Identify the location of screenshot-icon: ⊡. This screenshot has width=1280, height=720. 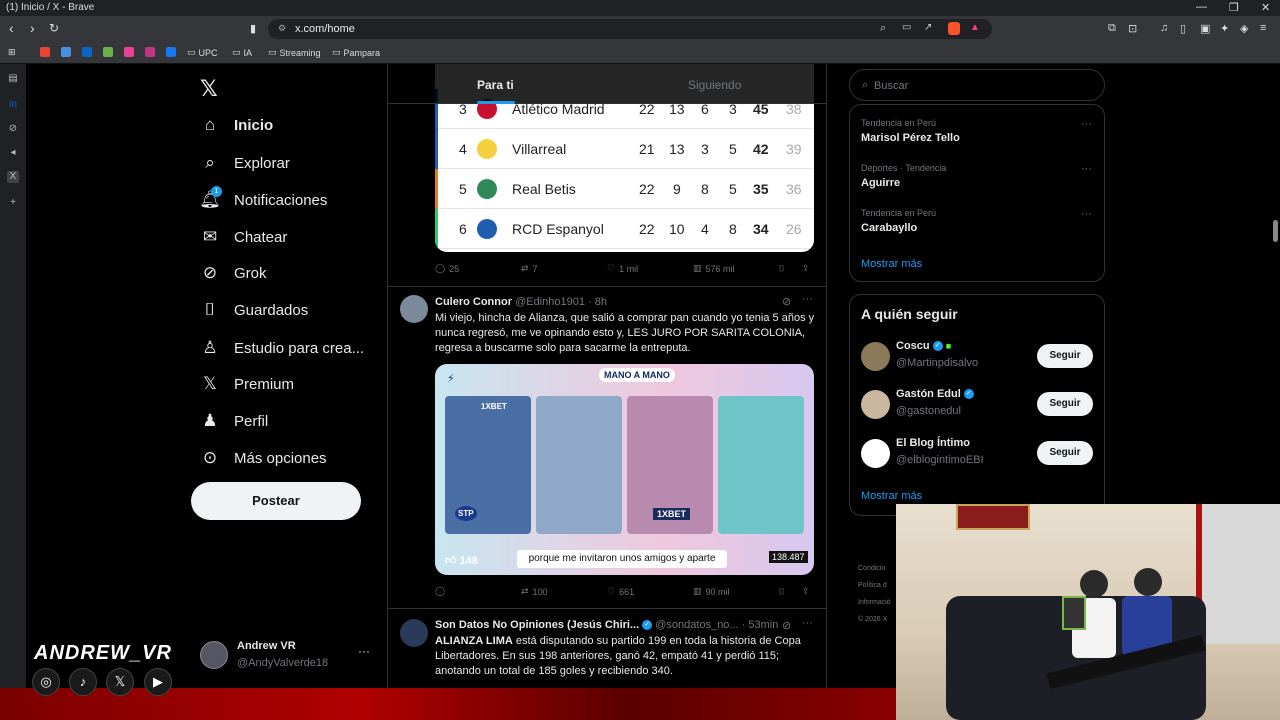
(1132, 28).